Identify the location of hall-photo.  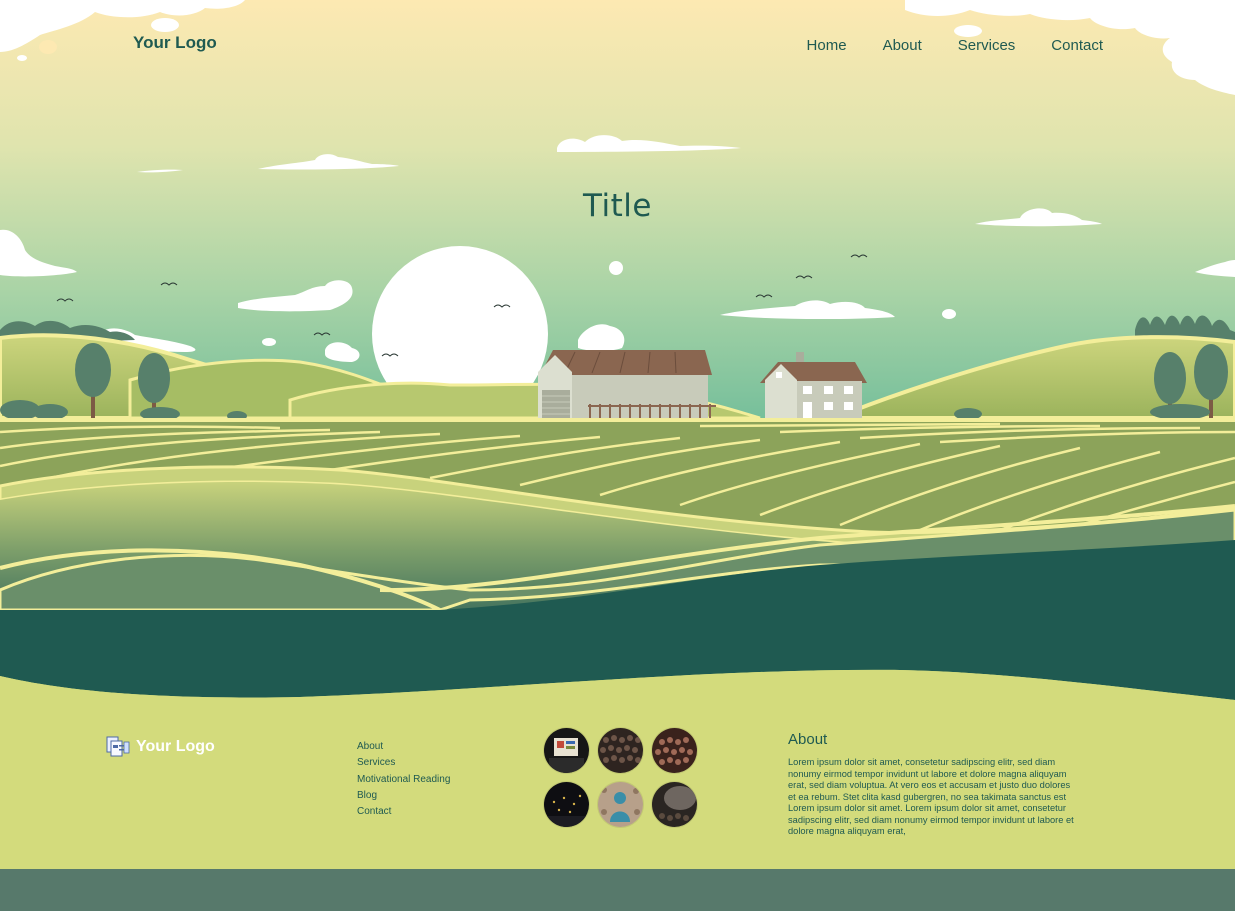
(674, 804).